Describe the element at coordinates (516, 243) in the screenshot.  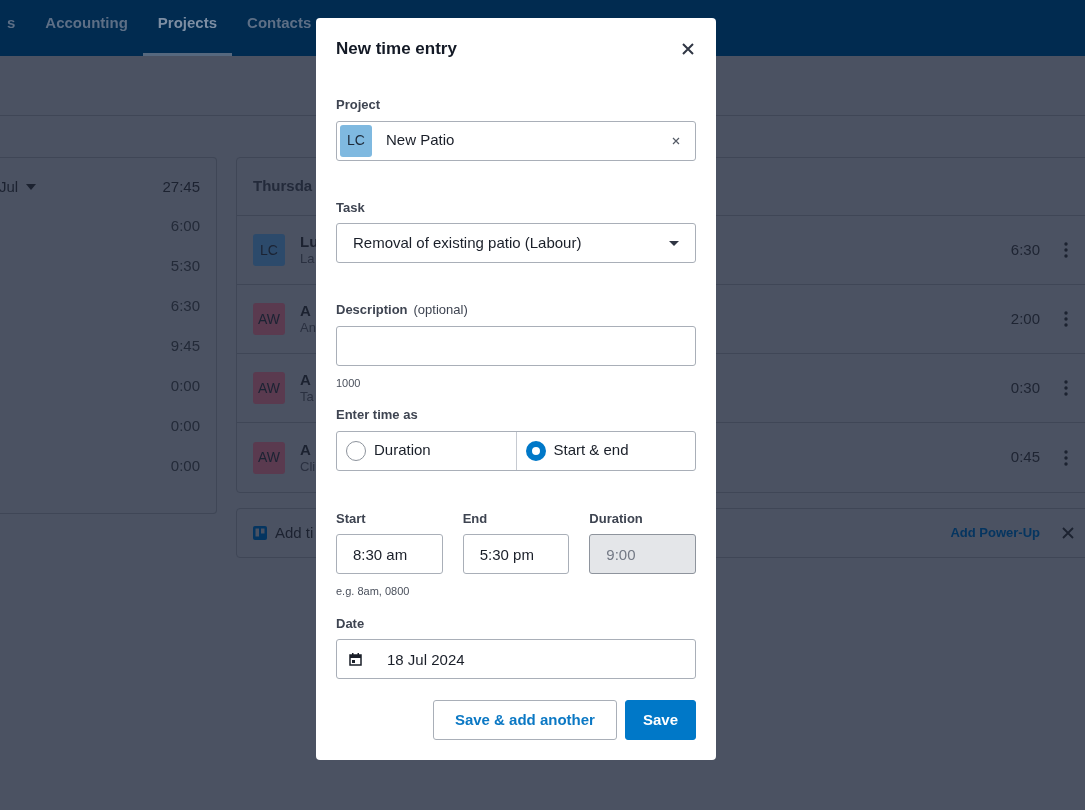
I see `task-dropdown: Removal of existing patio (Labour)` at that location.